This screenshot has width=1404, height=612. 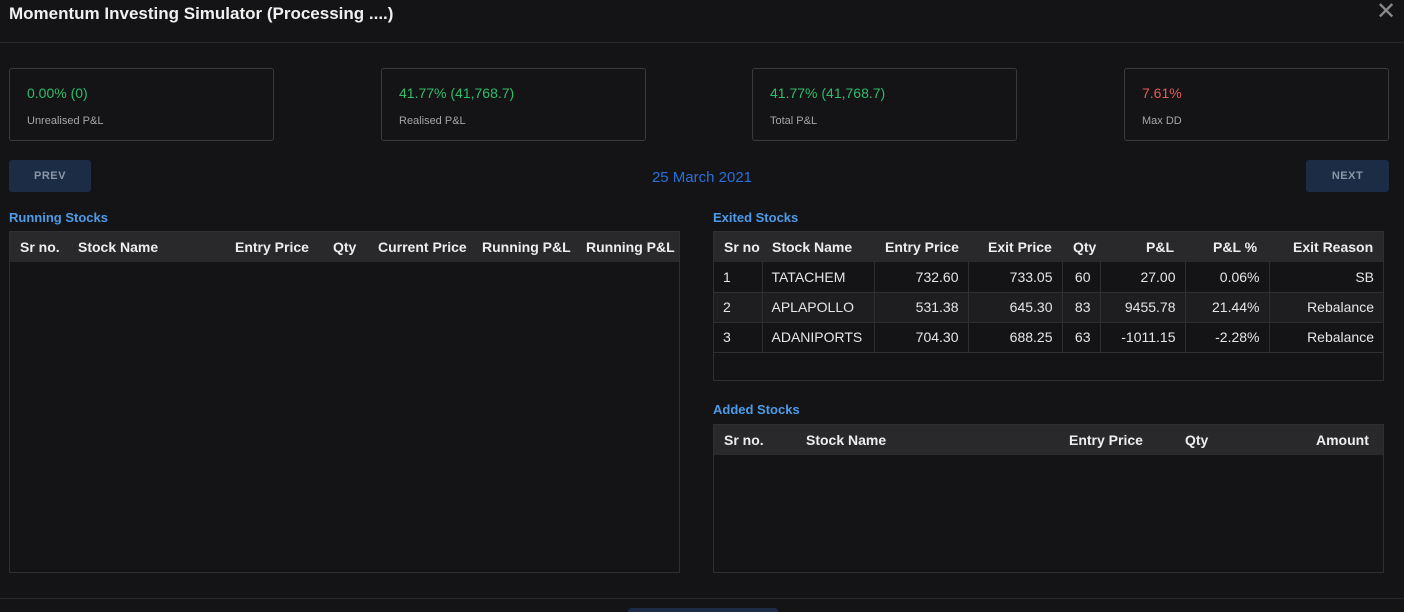 I want to click on unrealised-pnl-card: 0.00% (0) Unrealised P&L, so click(x=141, y=104).